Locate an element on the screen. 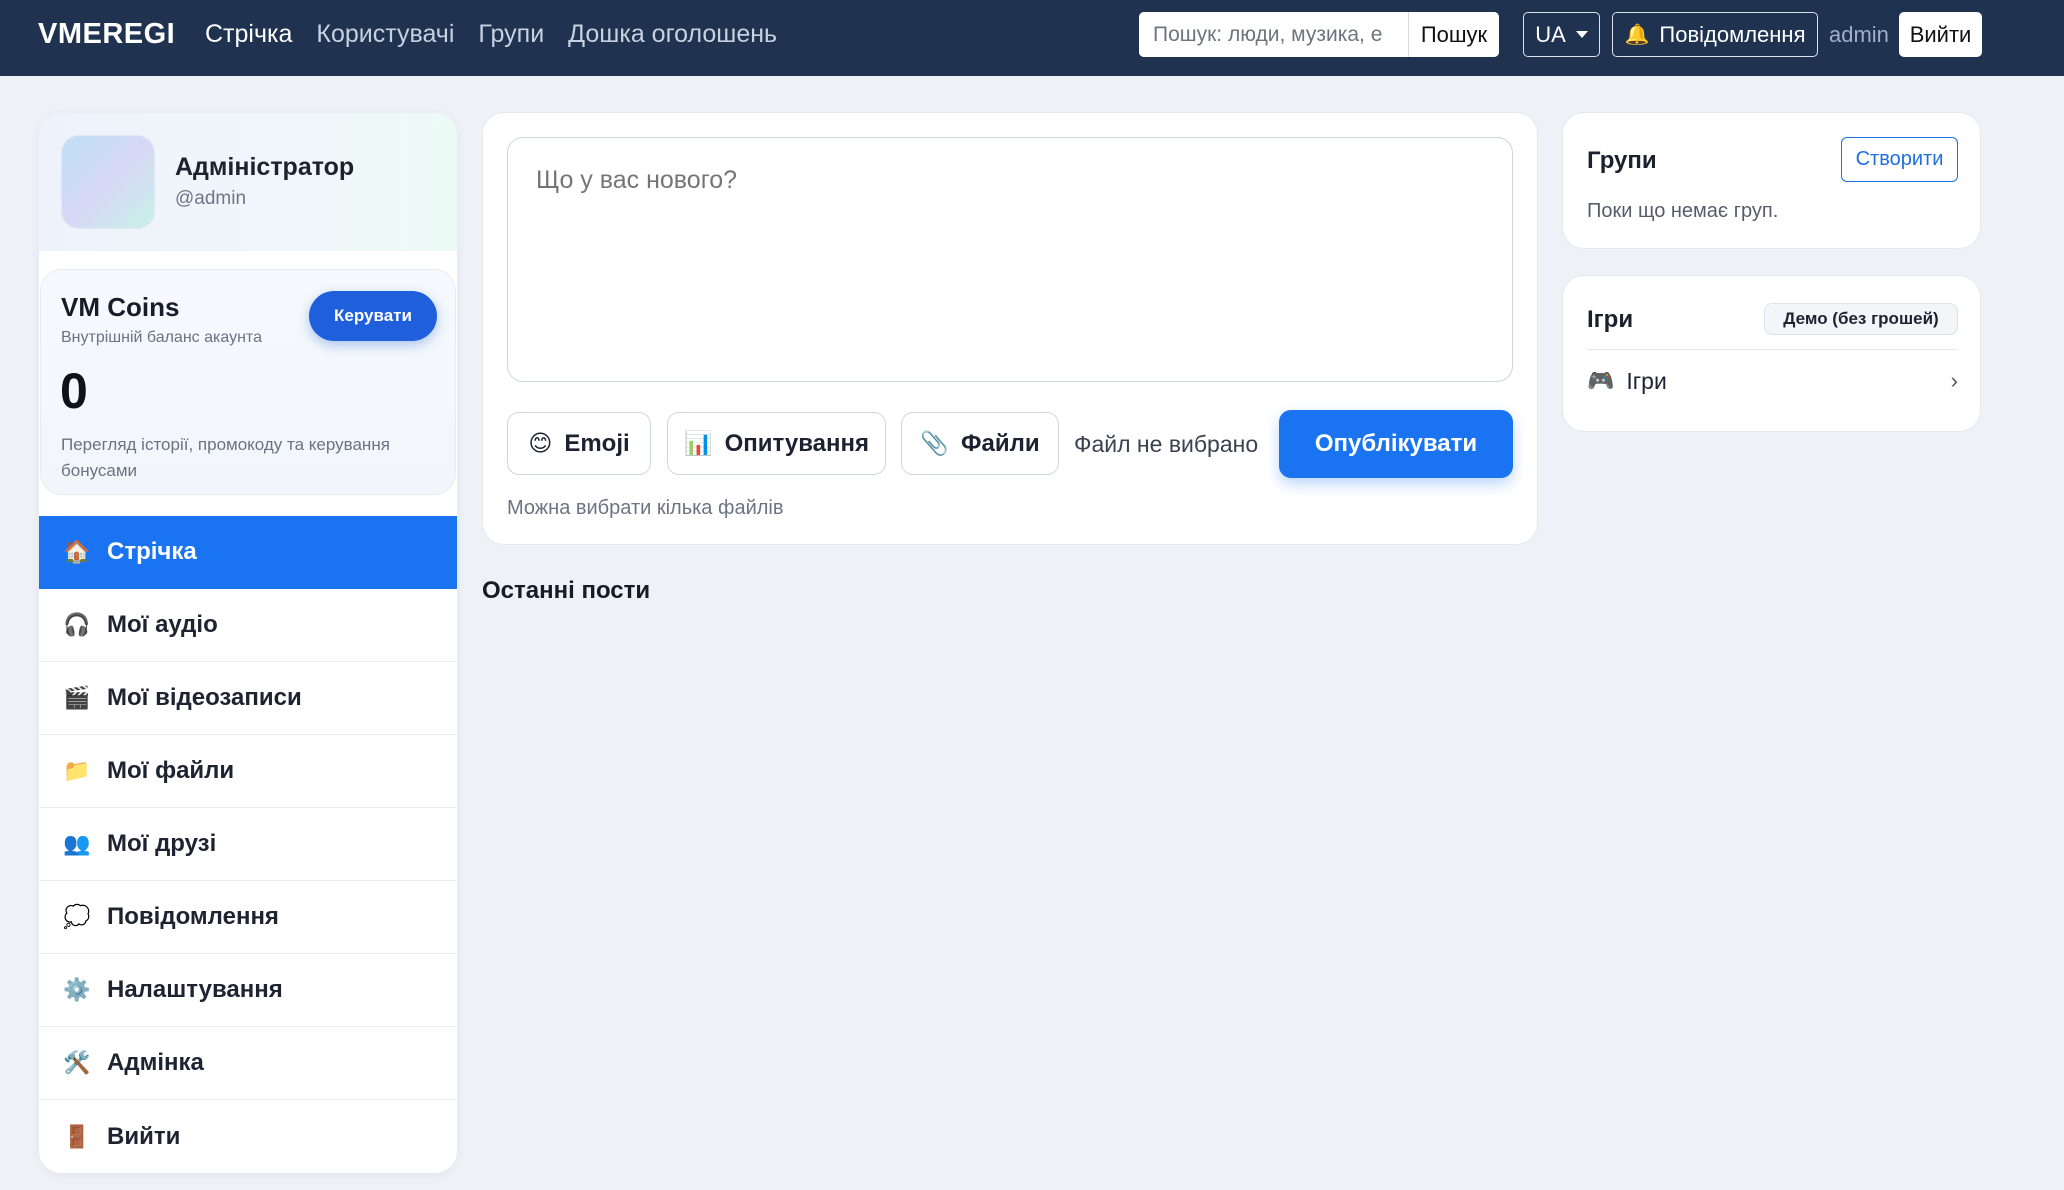 The height and width of the screenshot is (1190, 2064). groups-card: Групи Створити Поки що немає груп. is located at coordinates (1771, 180).